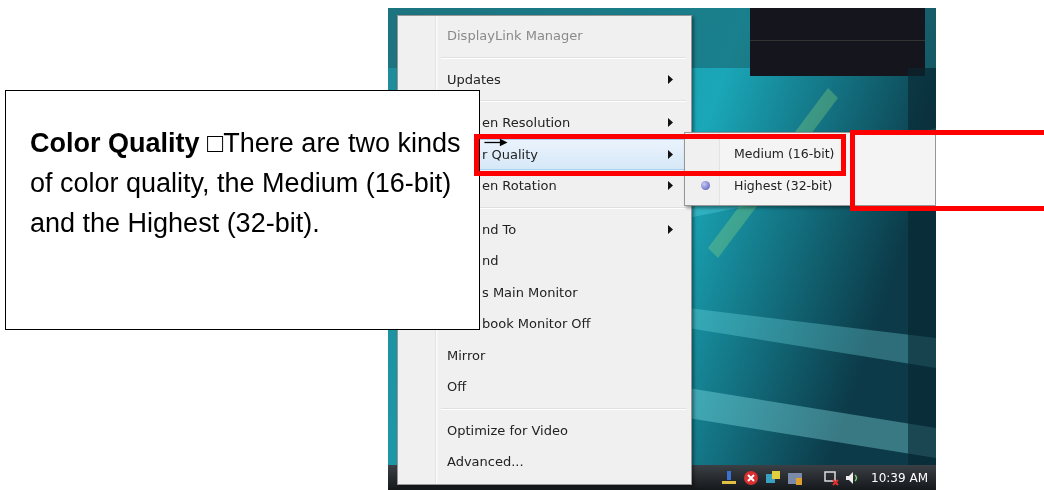 The height and width of the screenshot is (490, 1044). I want to click on error-icon, so click(751, 477).